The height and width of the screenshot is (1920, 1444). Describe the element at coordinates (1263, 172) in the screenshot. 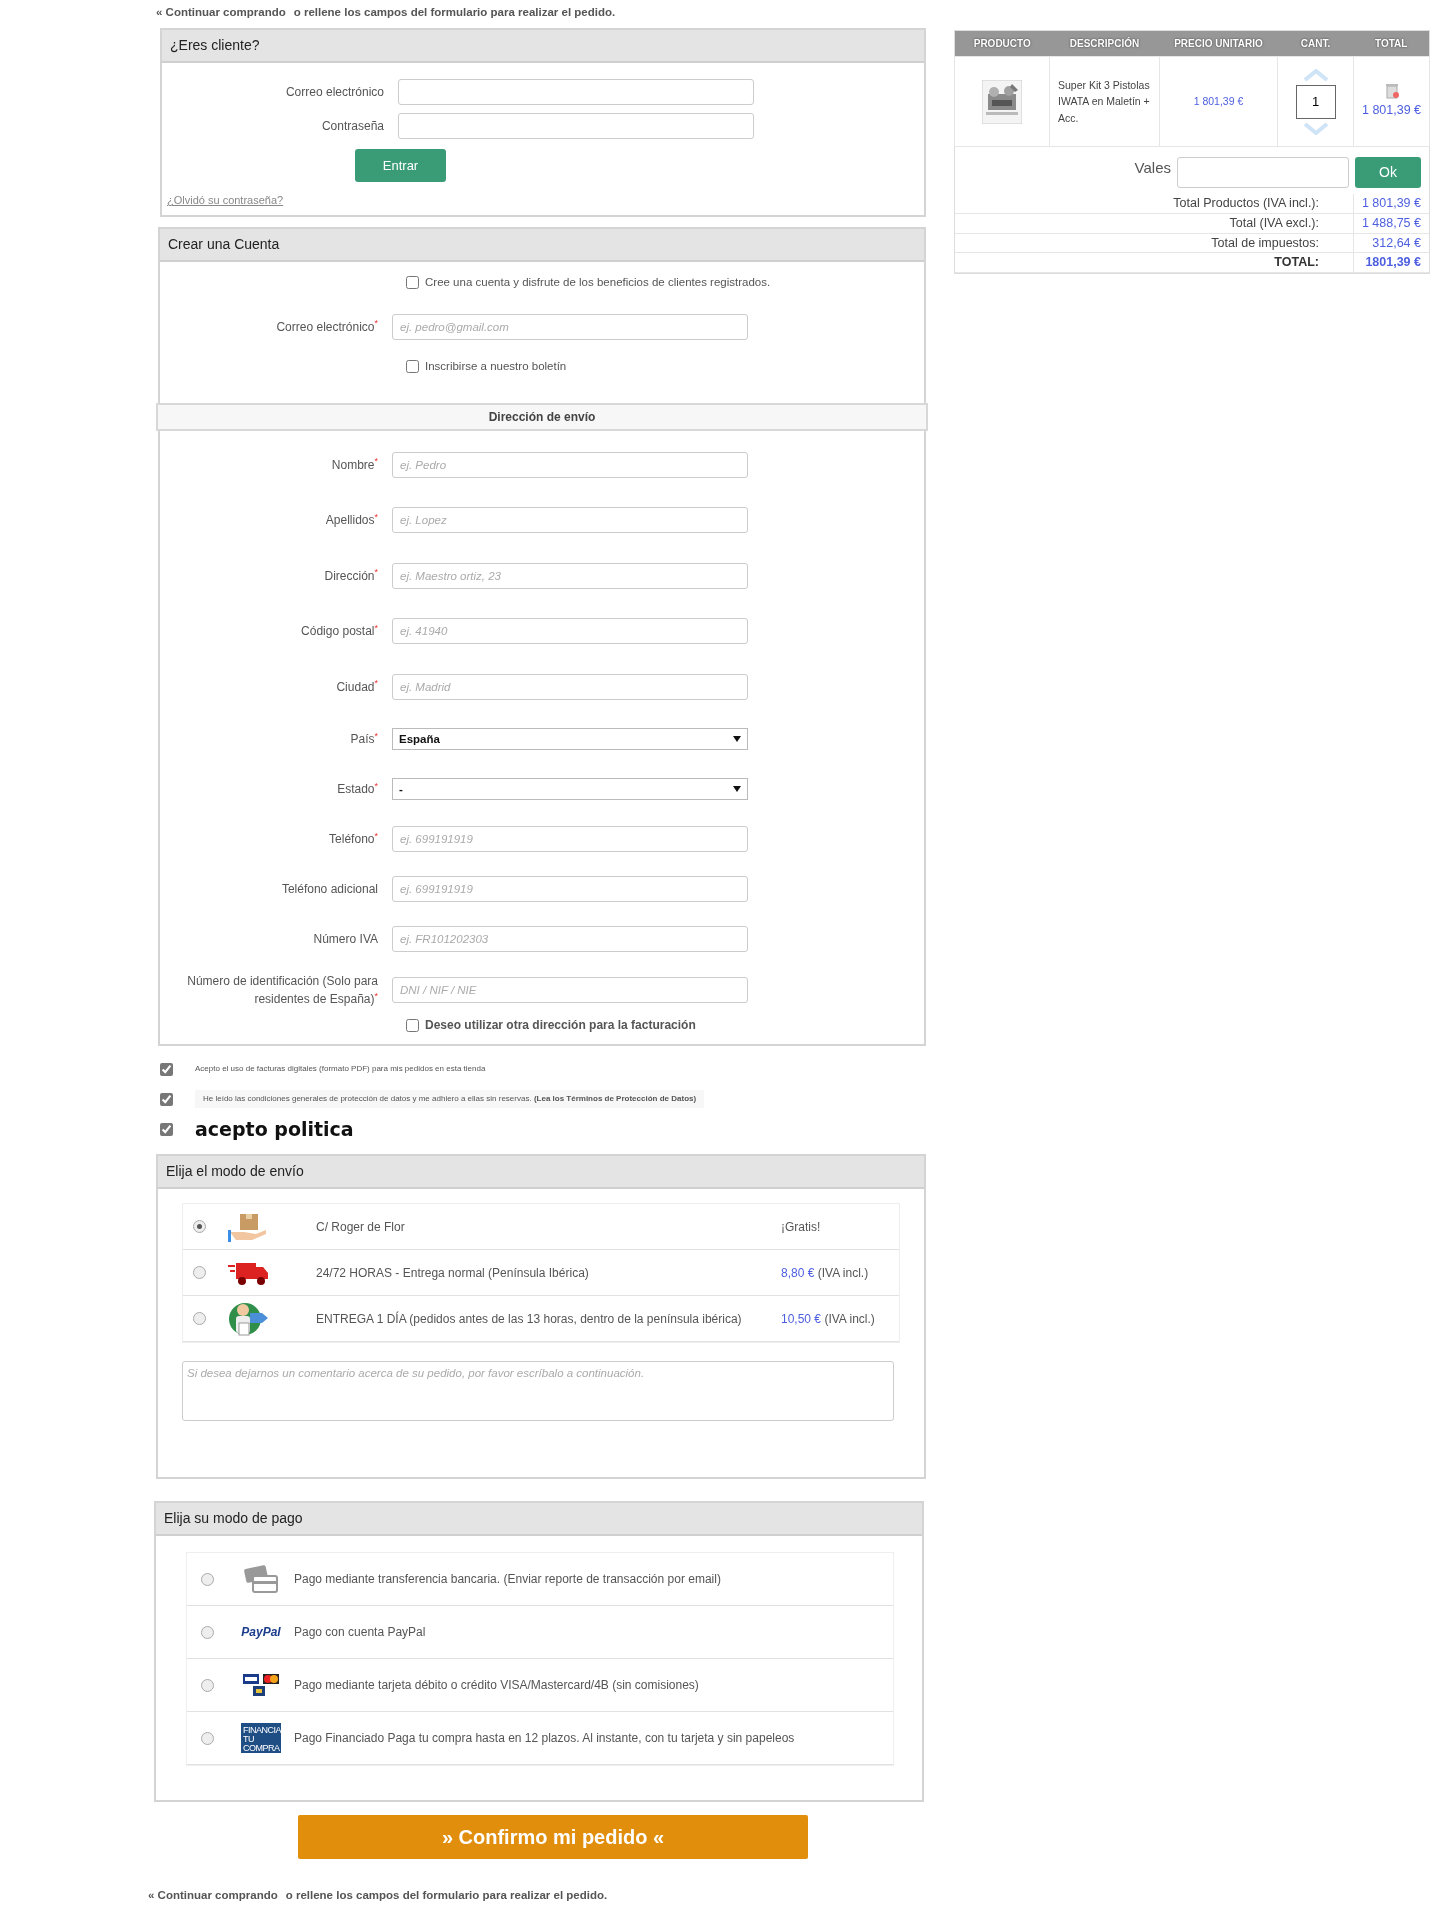

I see `voucher-field` at that location.